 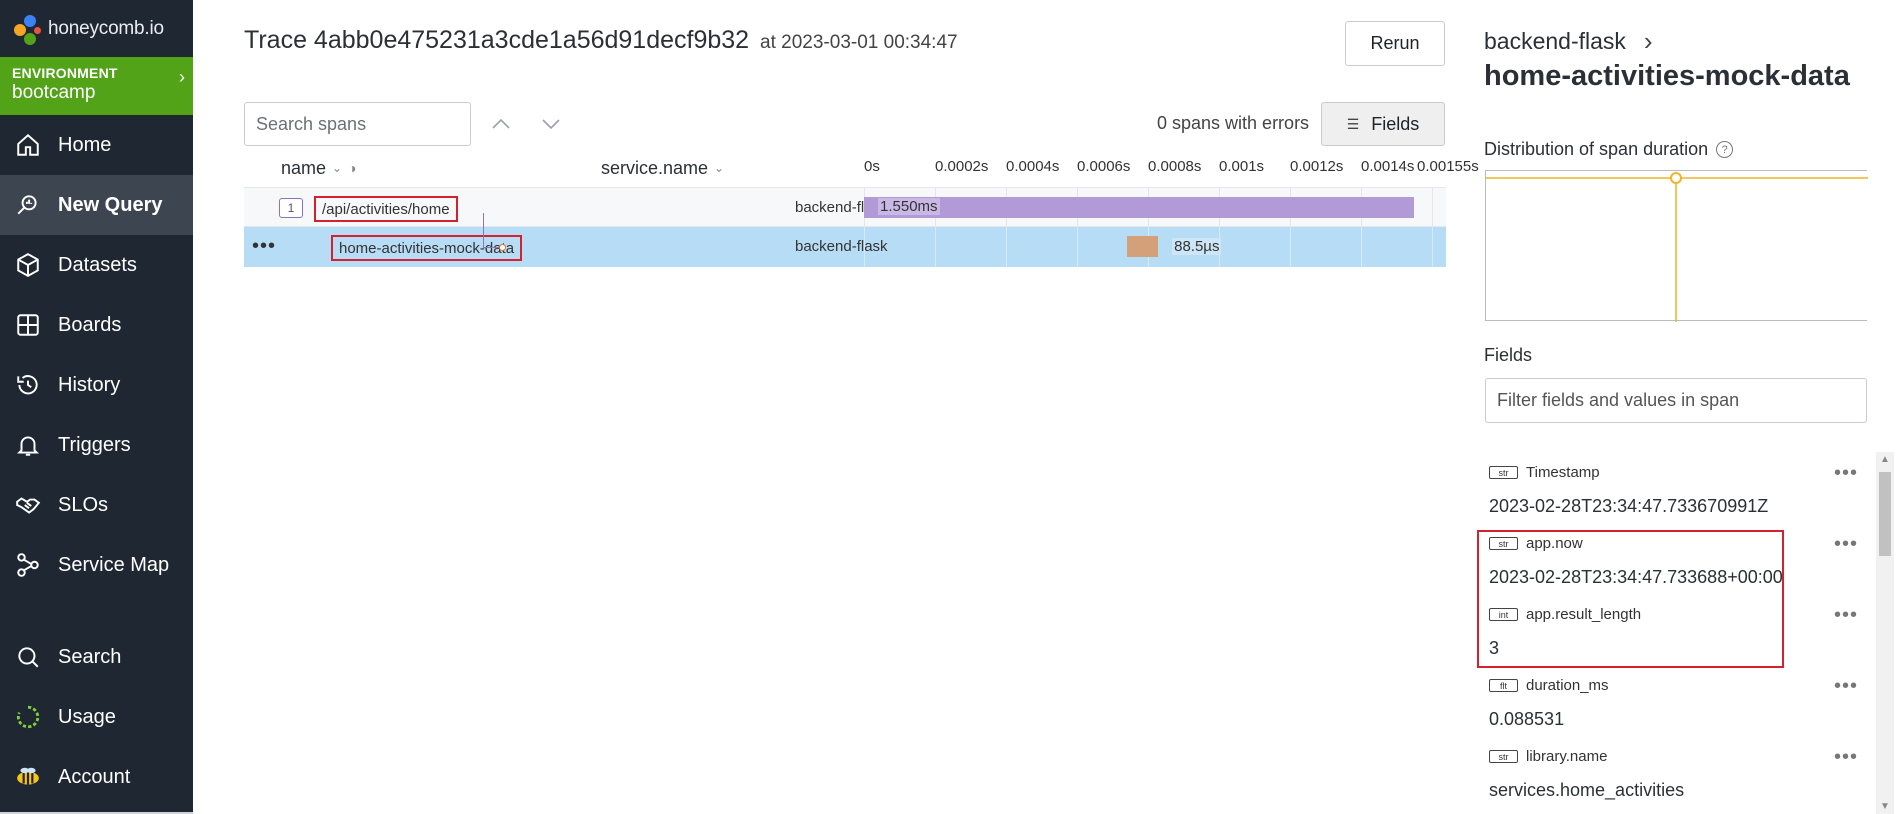 What do you see at coordinates (872, 166) in the screenshot?
I see `timeline-tick-label: 0s` at bounding box center [872, 166].